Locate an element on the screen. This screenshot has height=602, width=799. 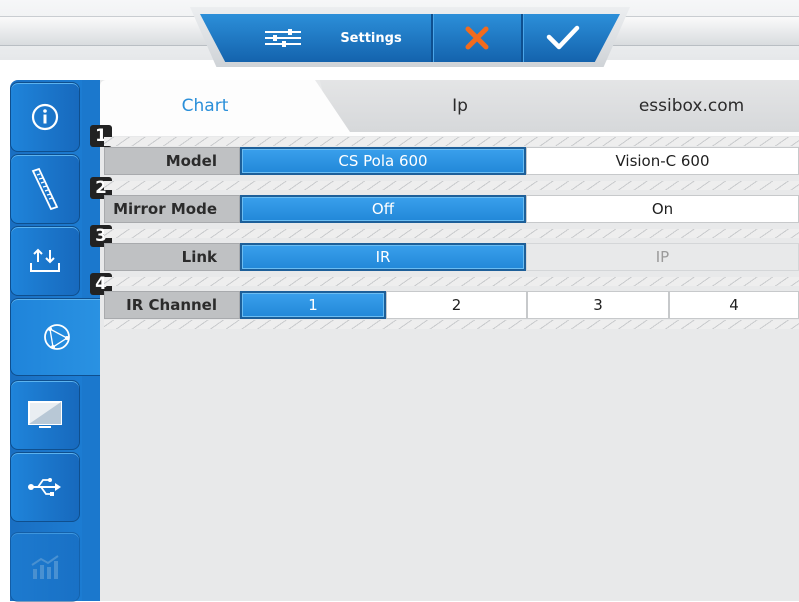
network-icon is located at coordinates (56, 337).